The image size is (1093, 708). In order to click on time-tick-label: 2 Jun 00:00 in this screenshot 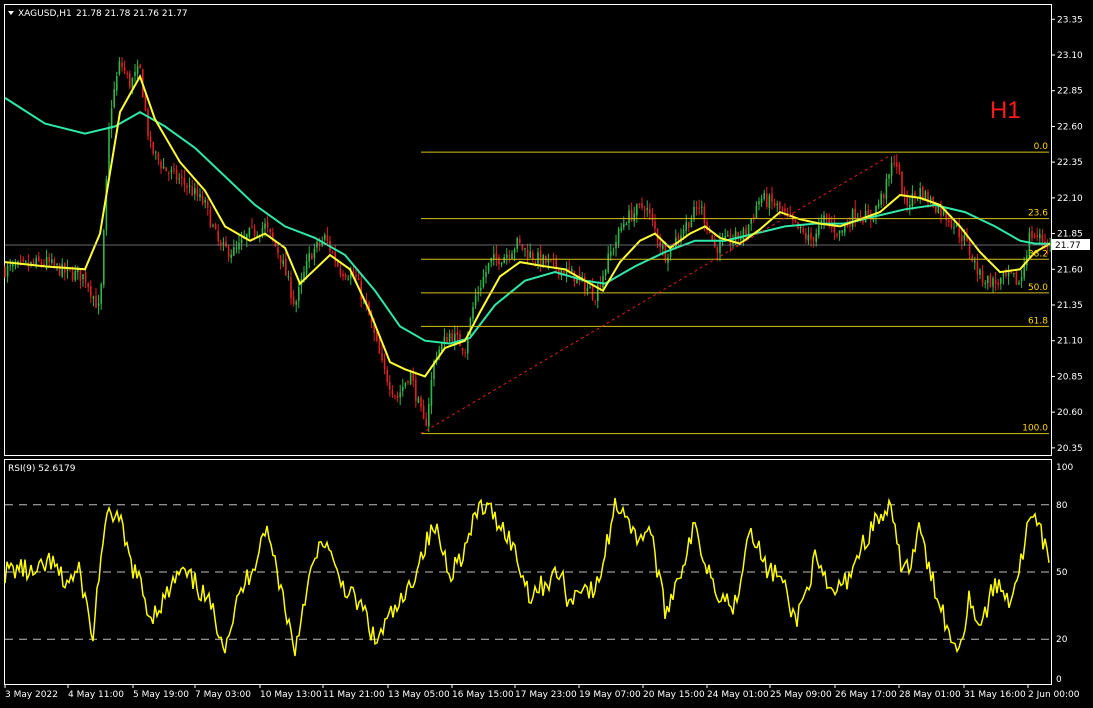, I will do `click(1054, 695)`.